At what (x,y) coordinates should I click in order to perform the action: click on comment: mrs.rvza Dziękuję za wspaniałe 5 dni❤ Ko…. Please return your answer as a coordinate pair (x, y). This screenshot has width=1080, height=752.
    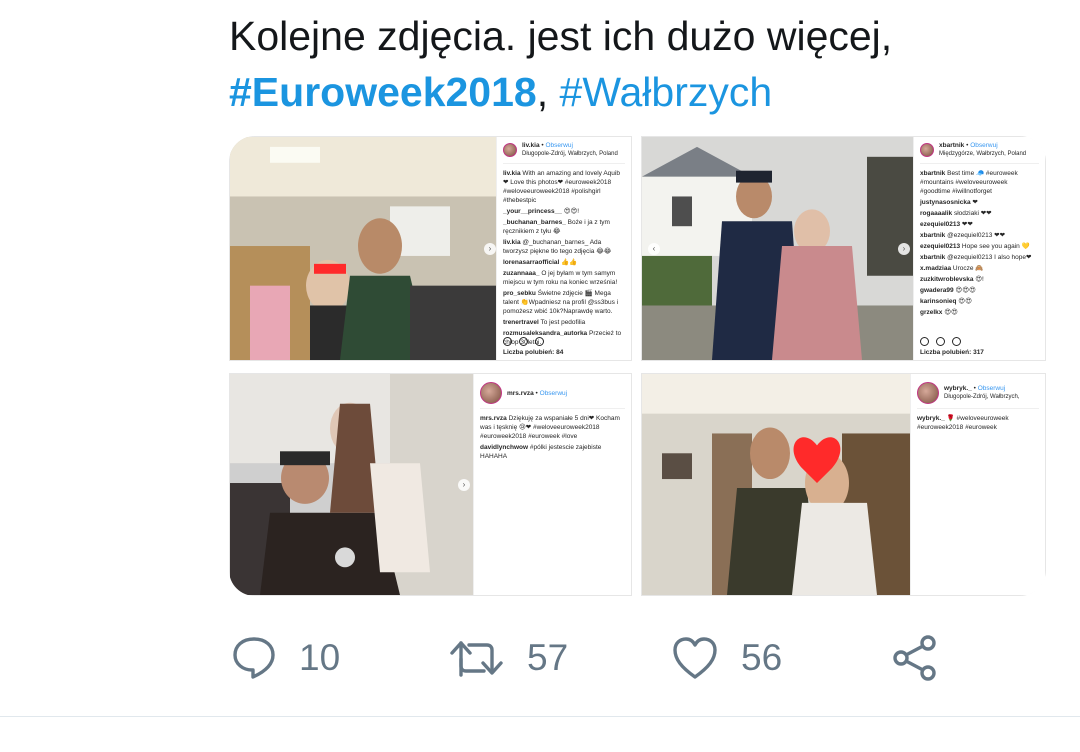
    Looking at the image, I should click on (550, 427).